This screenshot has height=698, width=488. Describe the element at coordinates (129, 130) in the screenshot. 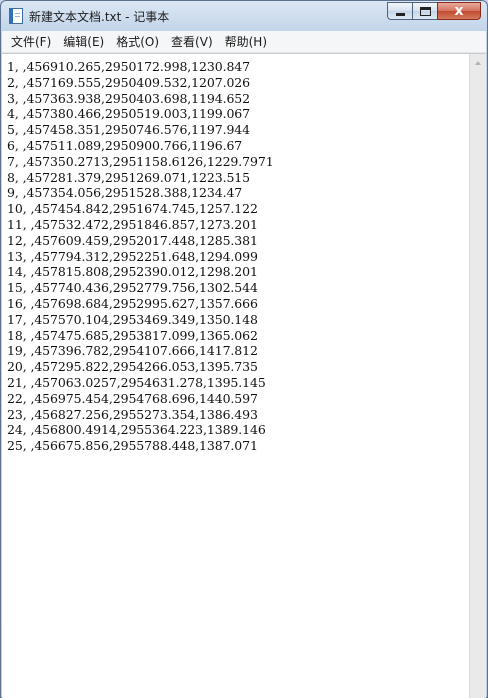

I see `text-line: 5, ,457458.351,2950746.576,1197.944` at that location.